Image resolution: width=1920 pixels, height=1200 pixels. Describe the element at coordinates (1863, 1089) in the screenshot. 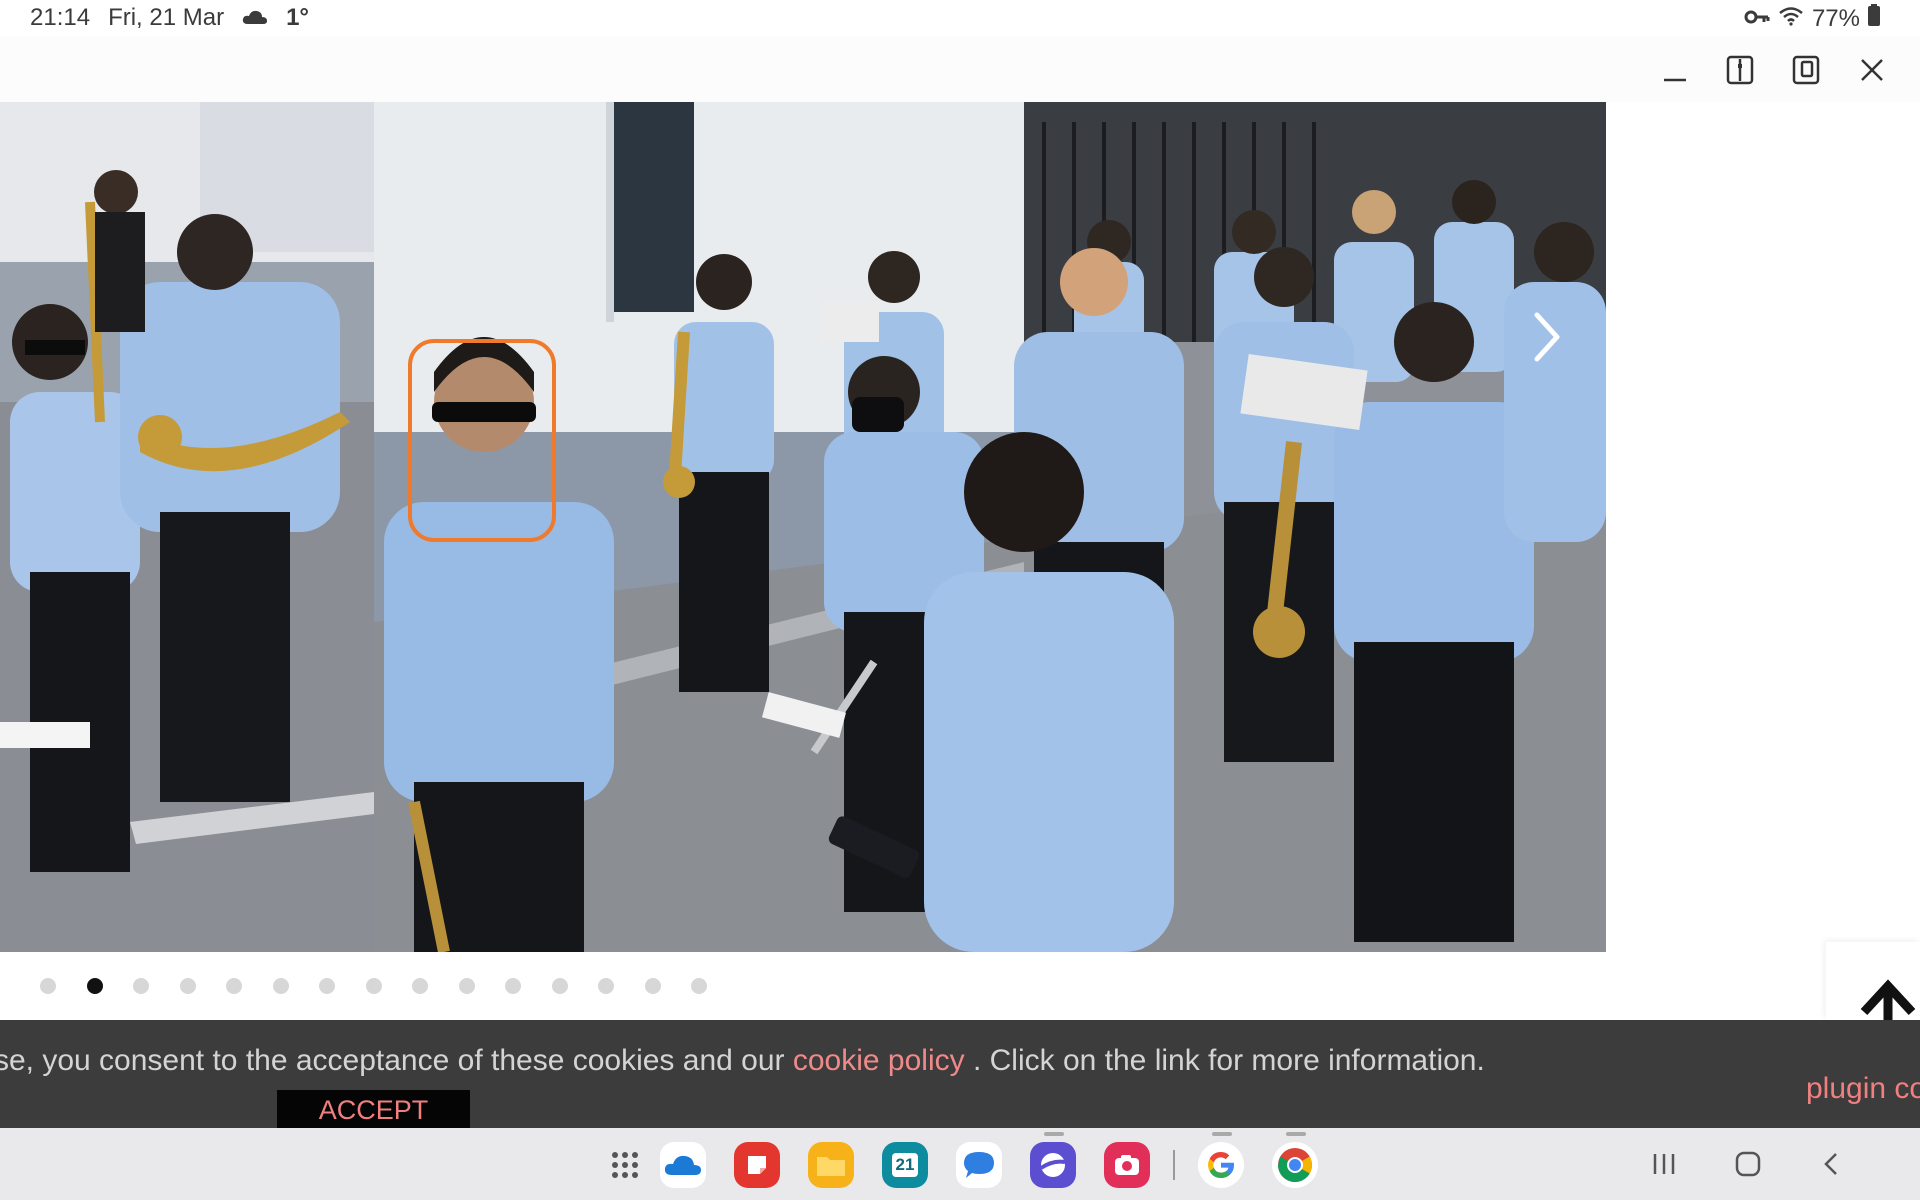

I see `plugin-link: plugin co` at that location.